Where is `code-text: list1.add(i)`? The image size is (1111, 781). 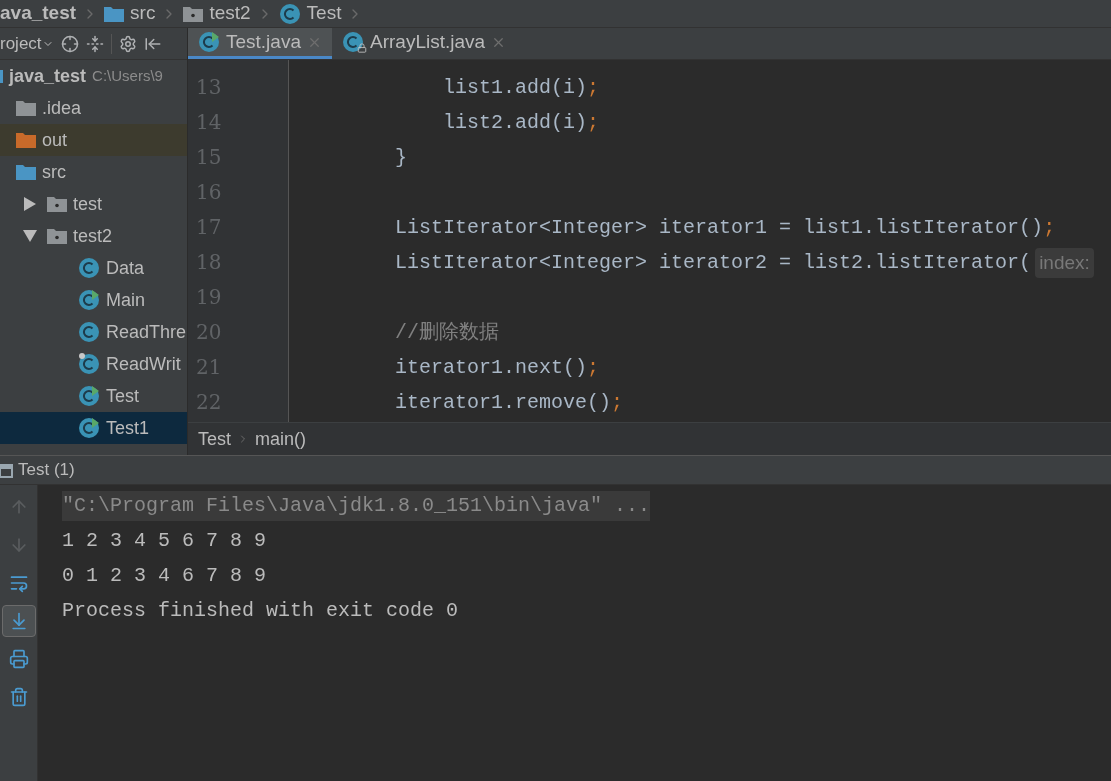 code-text: list1.add(i) is located at coordinates (515, 87).